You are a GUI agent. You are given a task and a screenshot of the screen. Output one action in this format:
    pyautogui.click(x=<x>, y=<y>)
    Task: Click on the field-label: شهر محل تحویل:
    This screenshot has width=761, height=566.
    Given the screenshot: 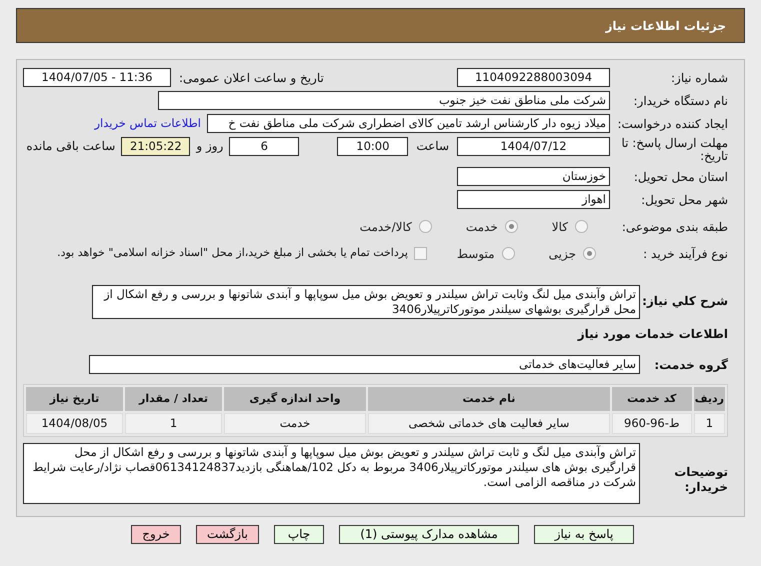 What is the action you would take?
    pyautogui.click(x=684, y=200)
    